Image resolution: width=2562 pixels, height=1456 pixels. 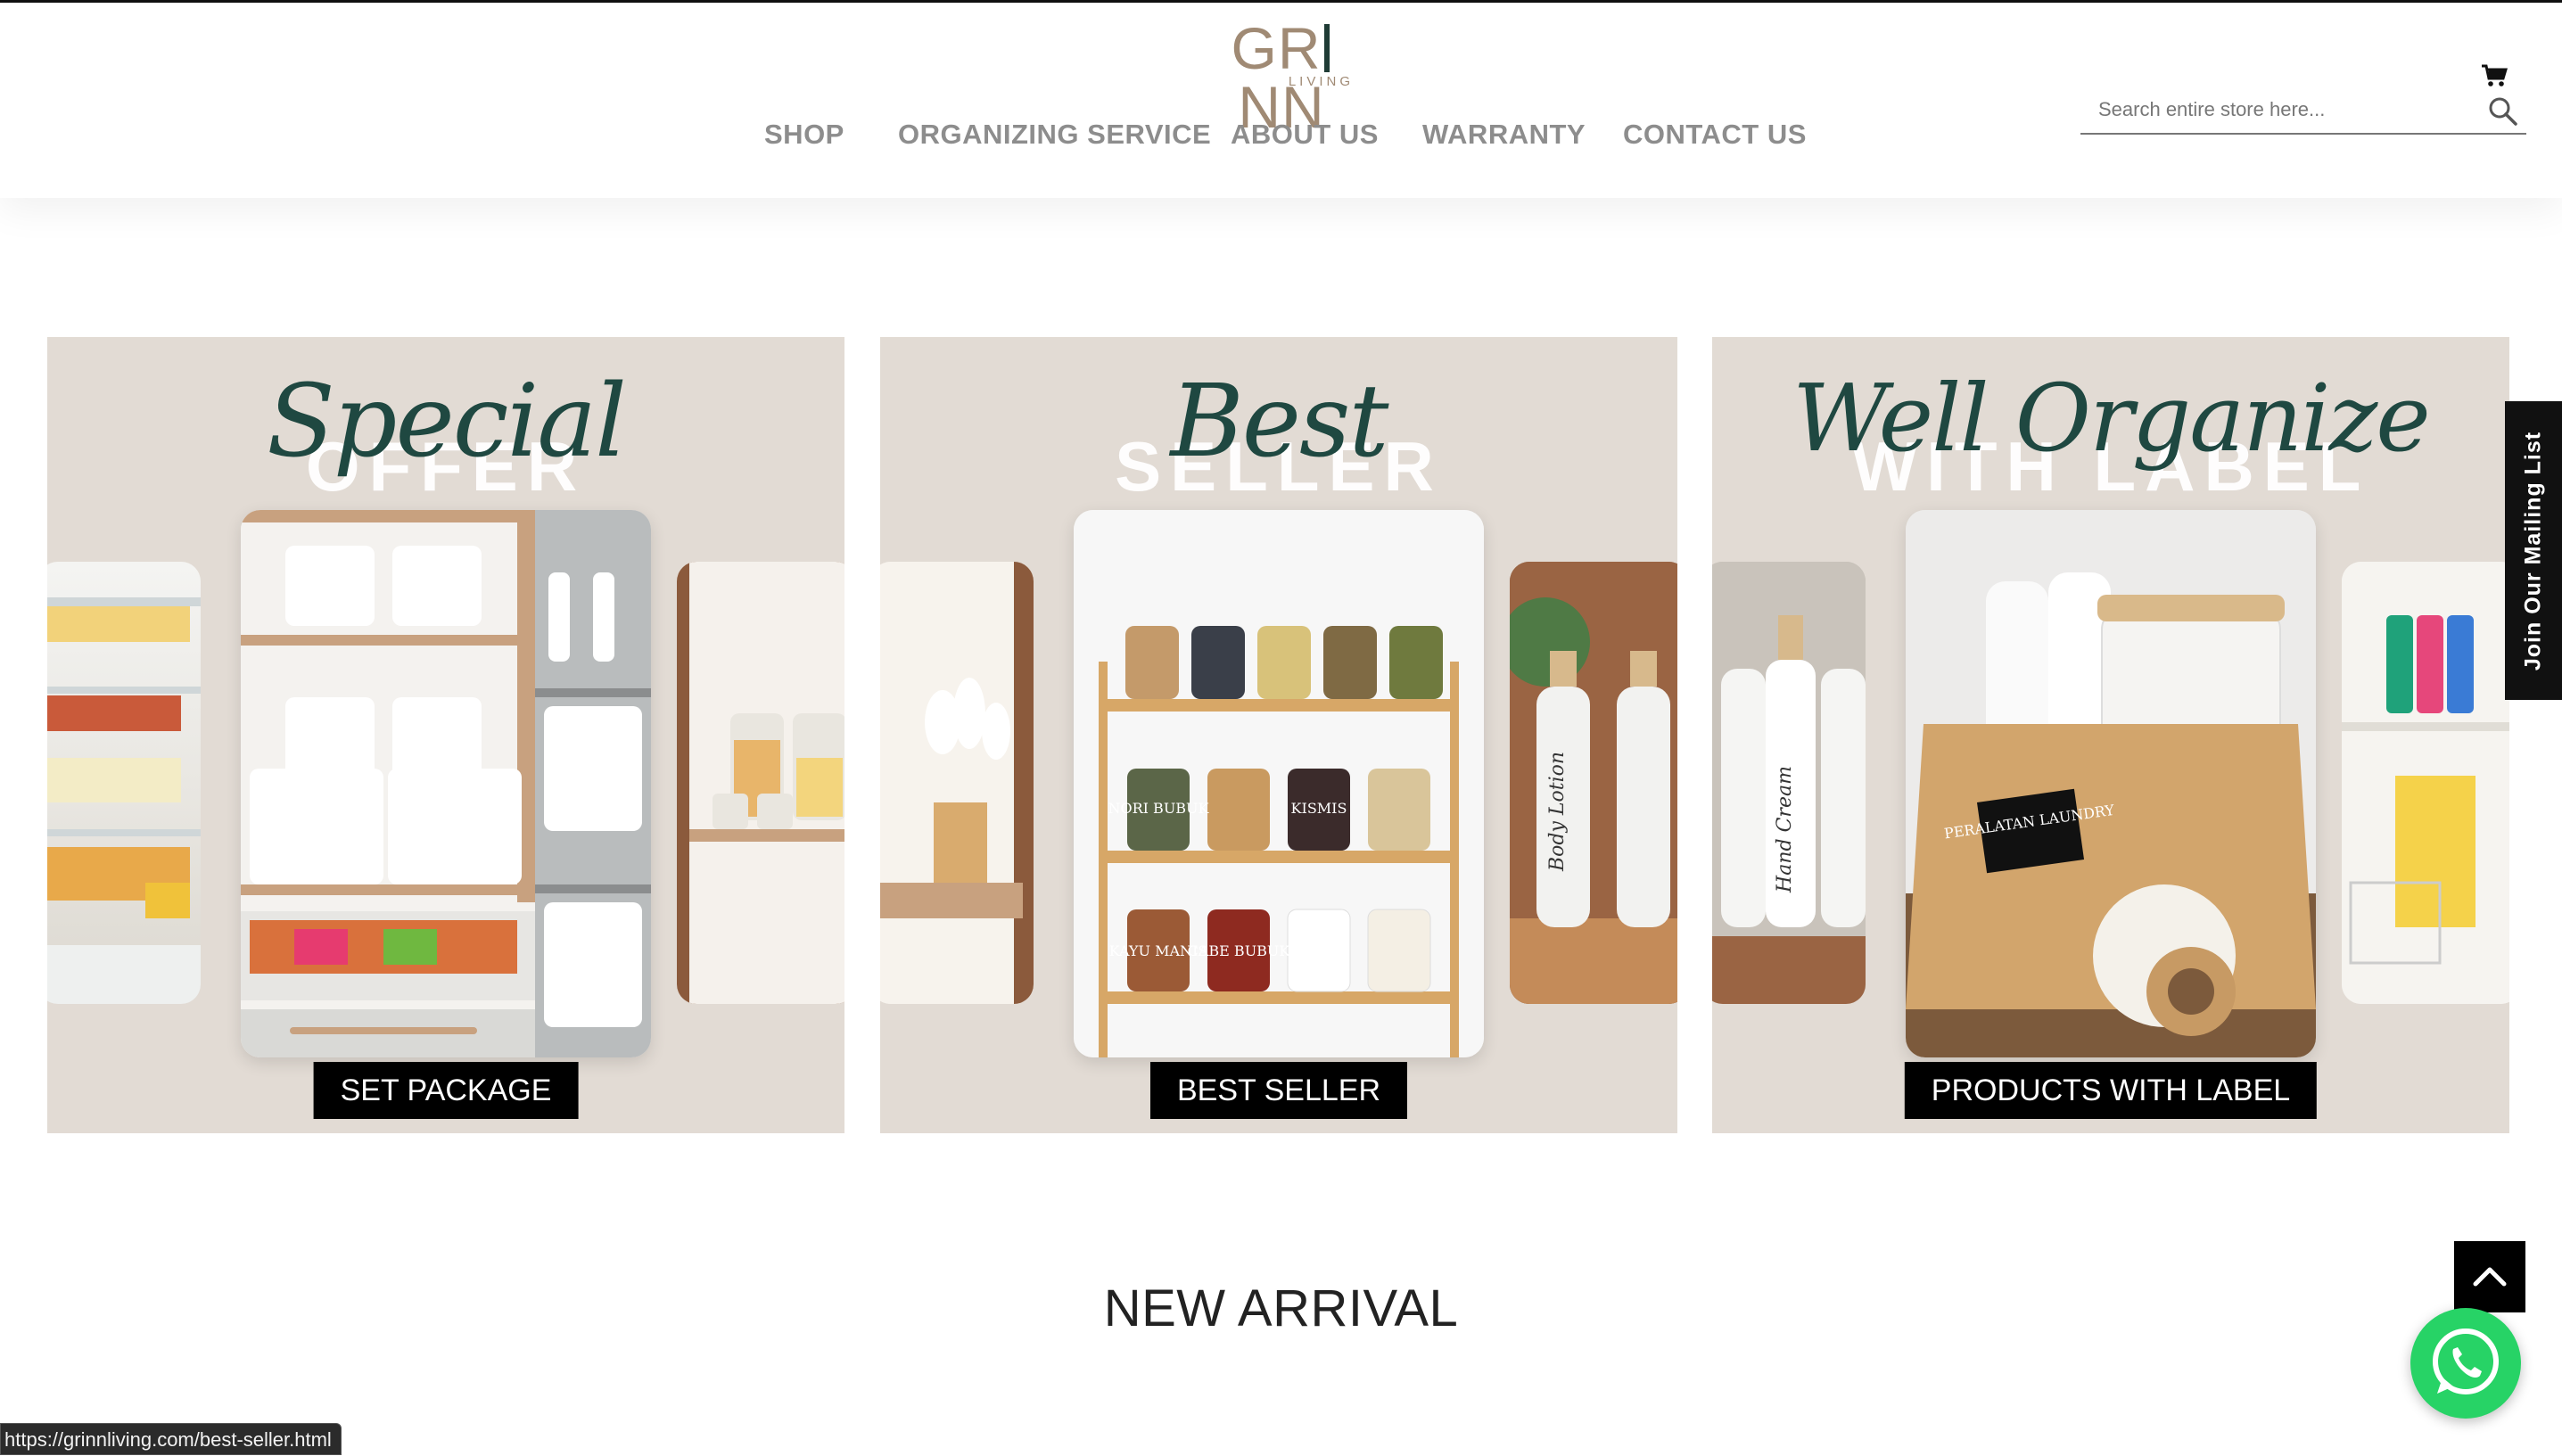 I want to click on banner-script-title: Special, so click(x=447, y=422).